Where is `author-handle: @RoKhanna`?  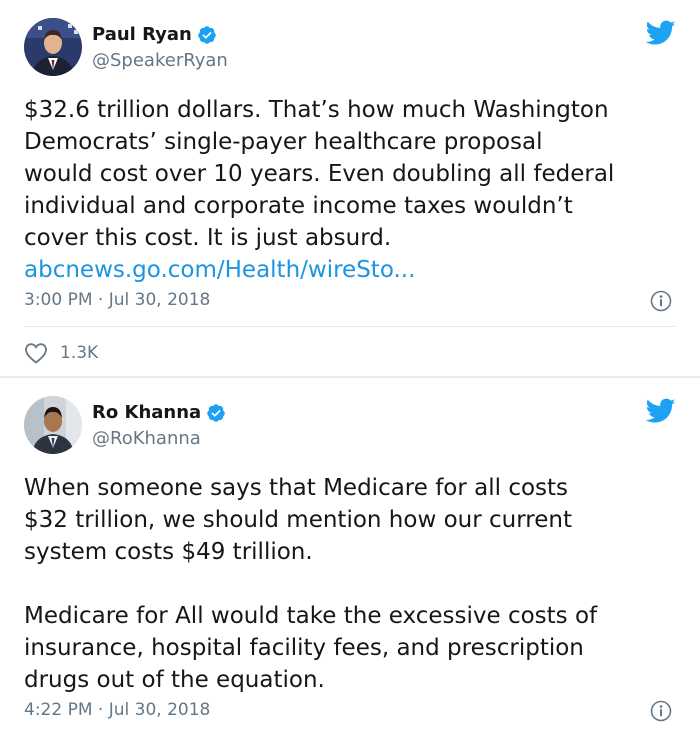
author-handle: @RoKhanna is located at coordinates (146, 439).